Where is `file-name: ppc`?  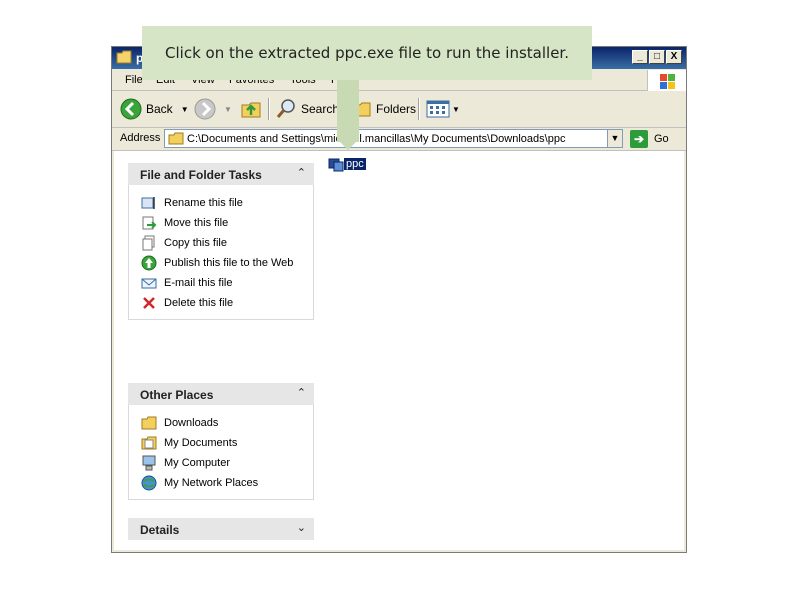 file-name: ppc is located at coordinates (355, 164).